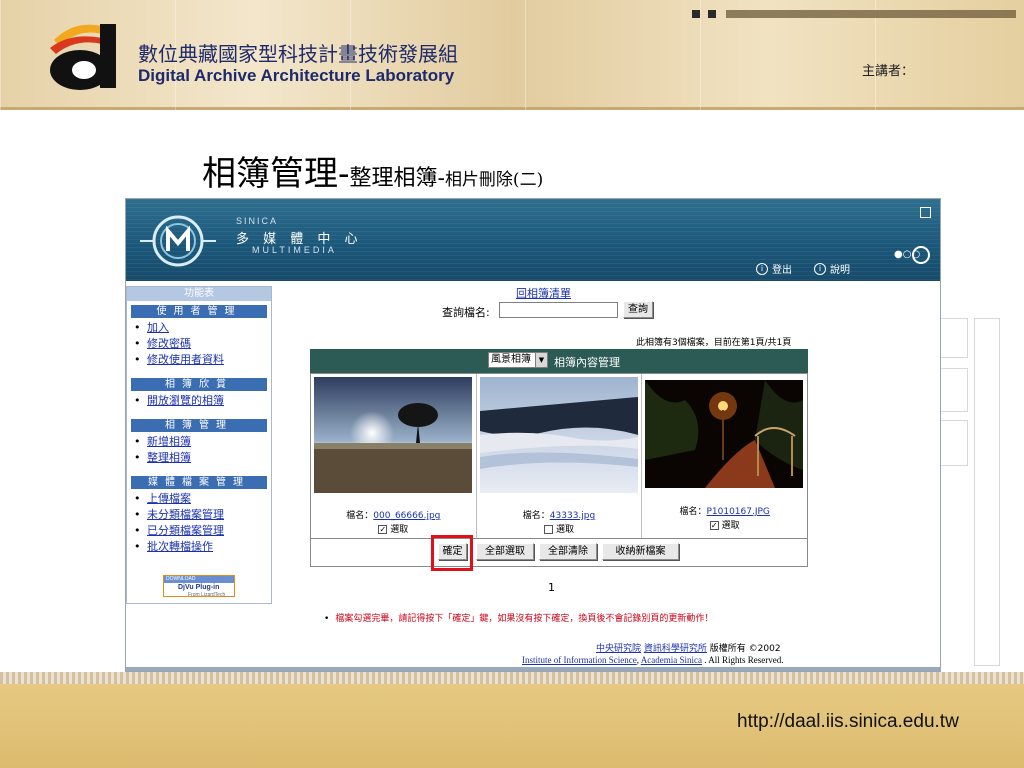 The height and width of the screenshot is (768, 1024). What do you see at coordinates (559, 528) in the screenshot?
I see `photo-select-row: 選取` at bounding box center [559, 528].